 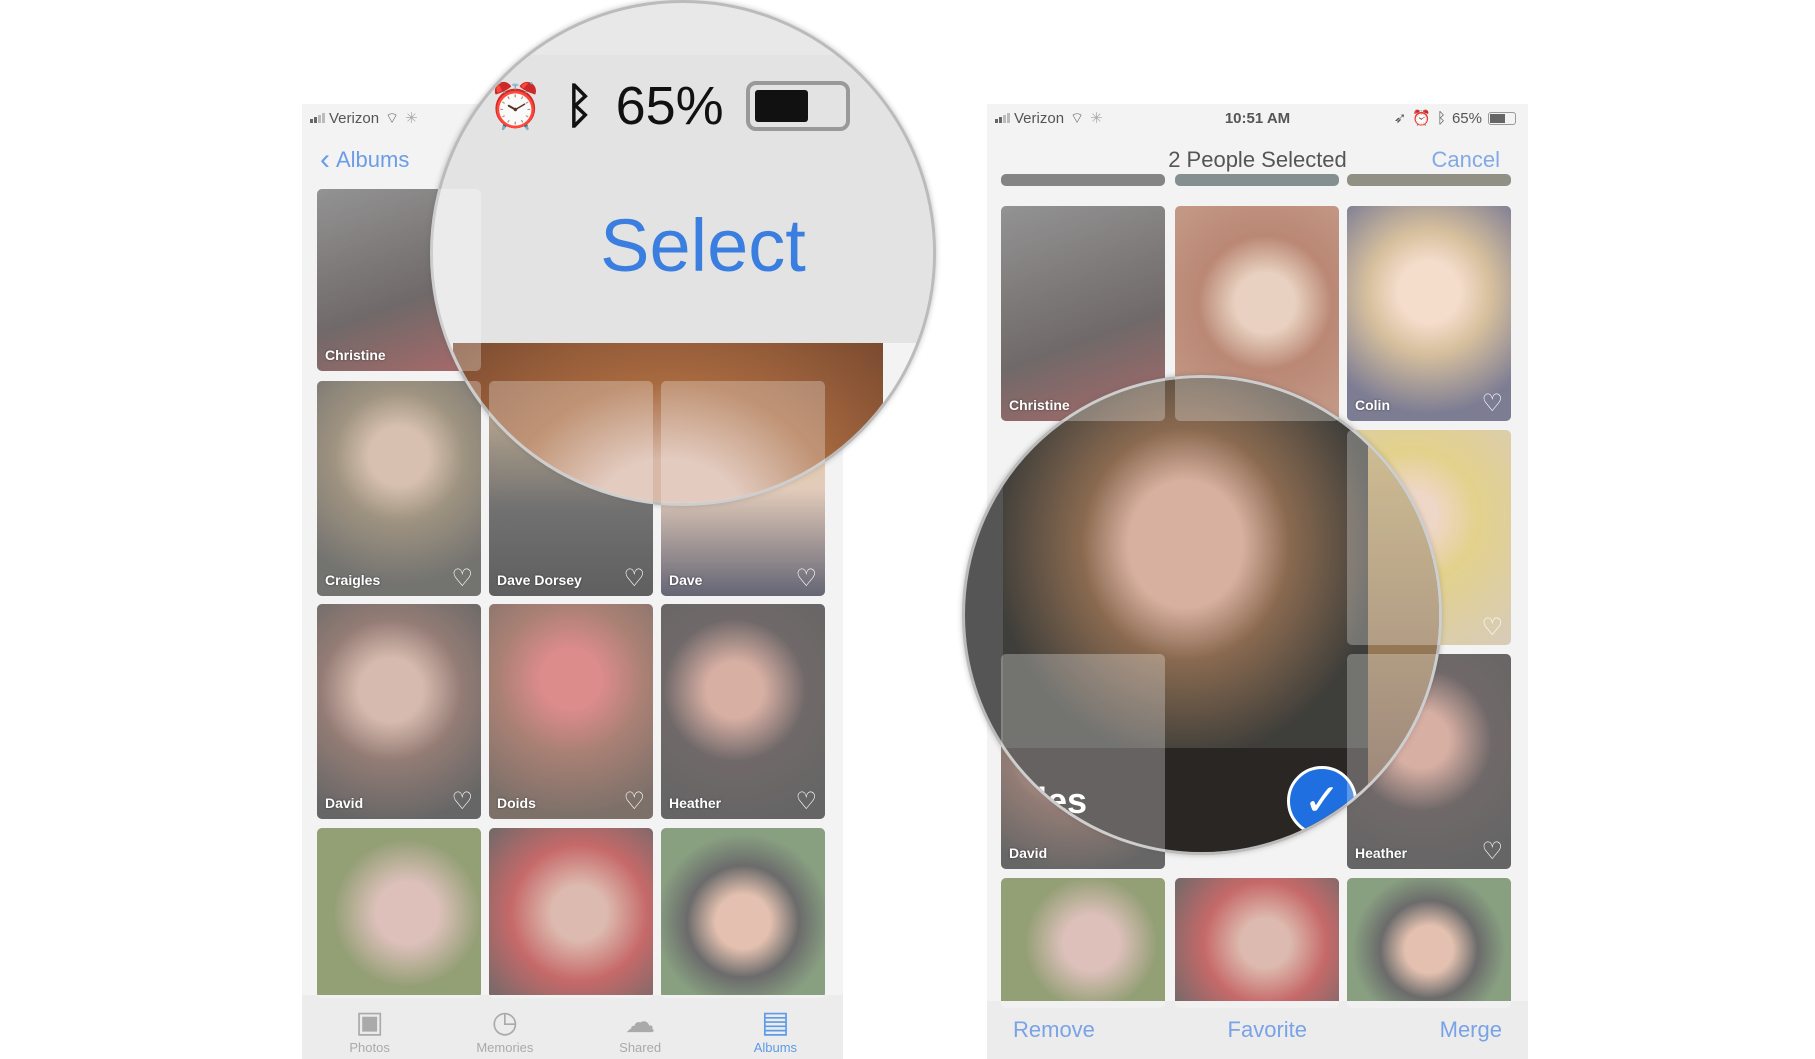 I want to click on magnifier-selected-tile: Craigles ✓, so click(x=1202, y=615).